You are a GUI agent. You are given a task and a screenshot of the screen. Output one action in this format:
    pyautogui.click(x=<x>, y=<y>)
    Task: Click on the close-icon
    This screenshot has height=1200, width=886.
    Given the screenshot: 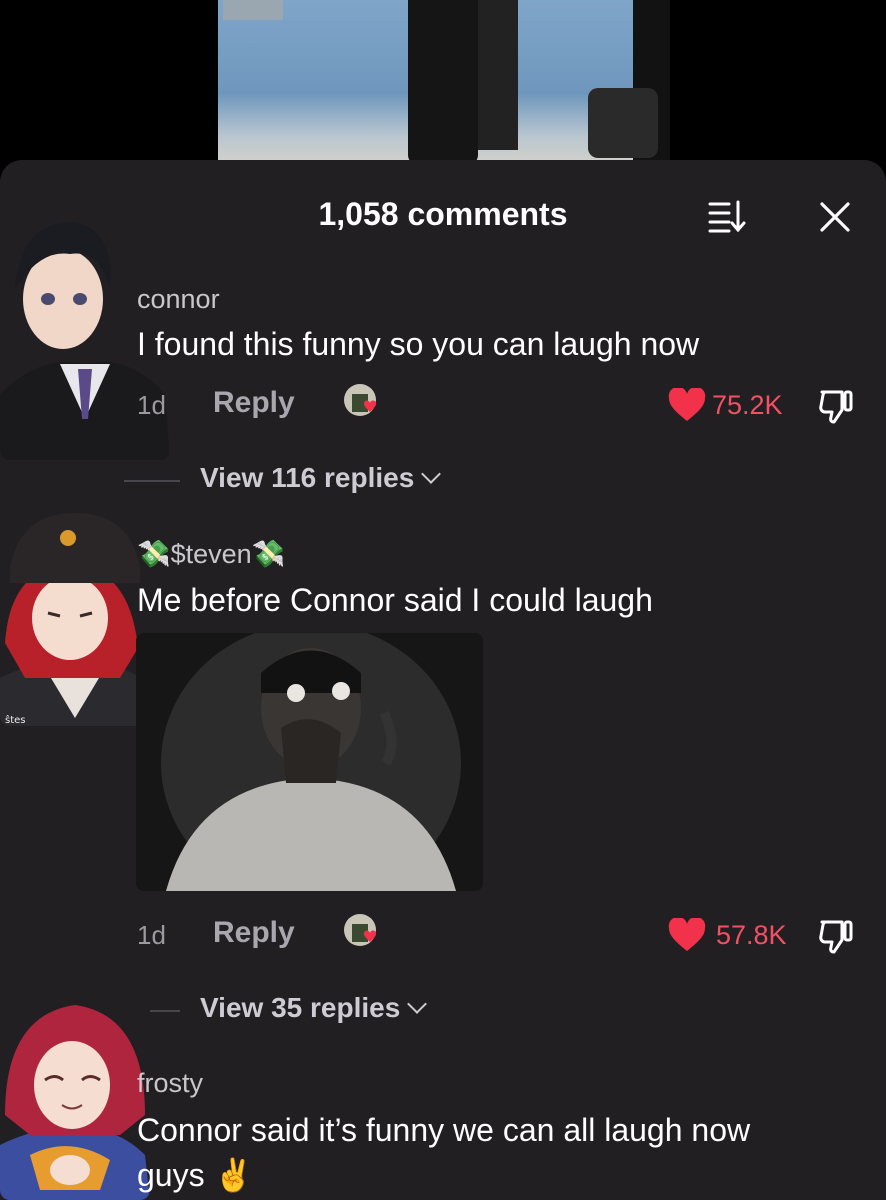 What is the action you would take?
    pyautogui.click(x=835, y=217)
    